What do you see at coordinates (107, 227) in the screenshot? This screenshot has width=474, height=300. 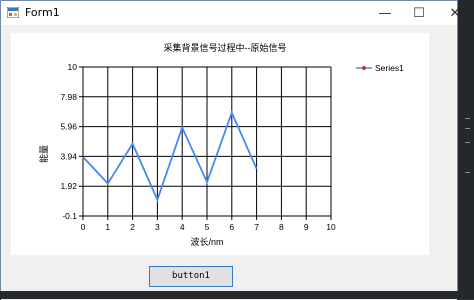 I see `x-tick-label: 1` at bounding box center [107, 227].